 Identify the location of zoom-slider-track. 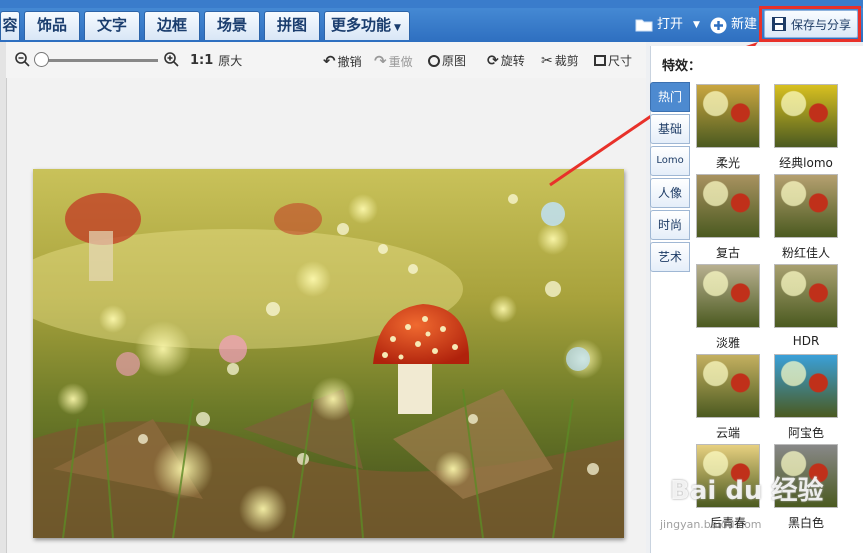
(98, 60).